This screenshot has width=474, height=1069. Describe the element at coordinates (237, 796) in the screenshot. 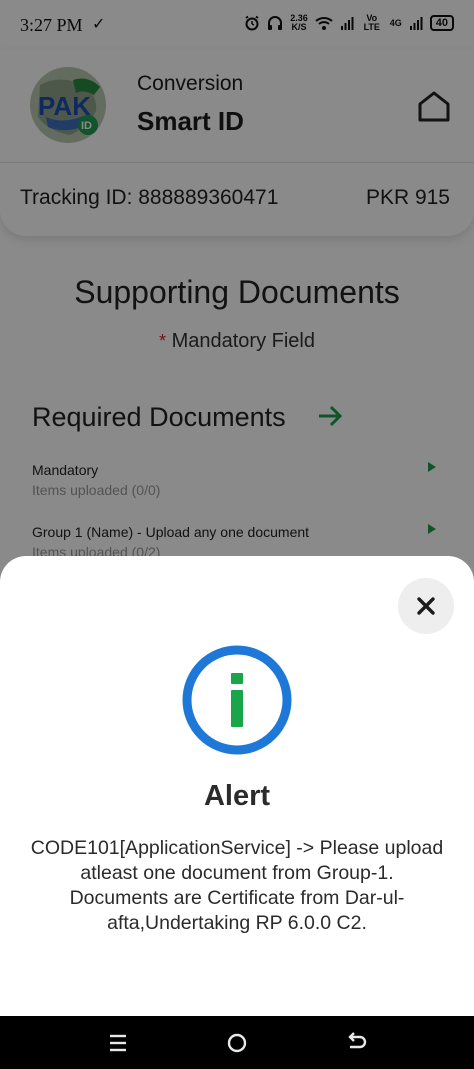

I see `alert-title: Alert` at that location.